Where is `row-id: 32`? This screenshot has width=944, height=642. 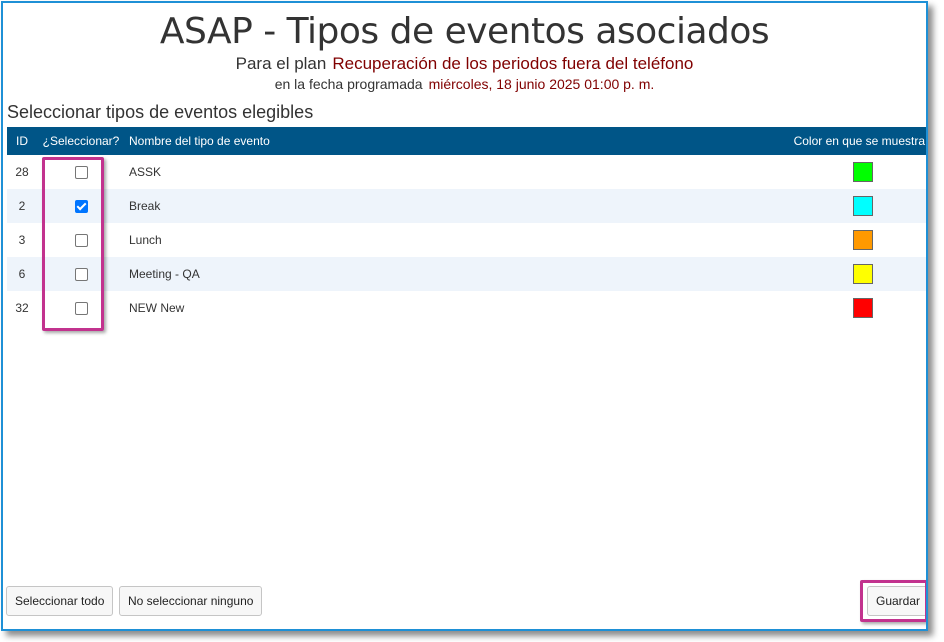
row-id: 32 is located at coordinates (22, 308).